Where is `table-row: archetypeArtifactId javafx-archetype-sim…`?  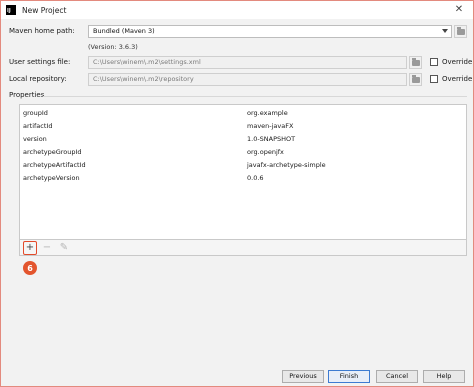
table-row: archetypeArtifactId javafx-archetype-sim… is located at coordinates (243, 165).